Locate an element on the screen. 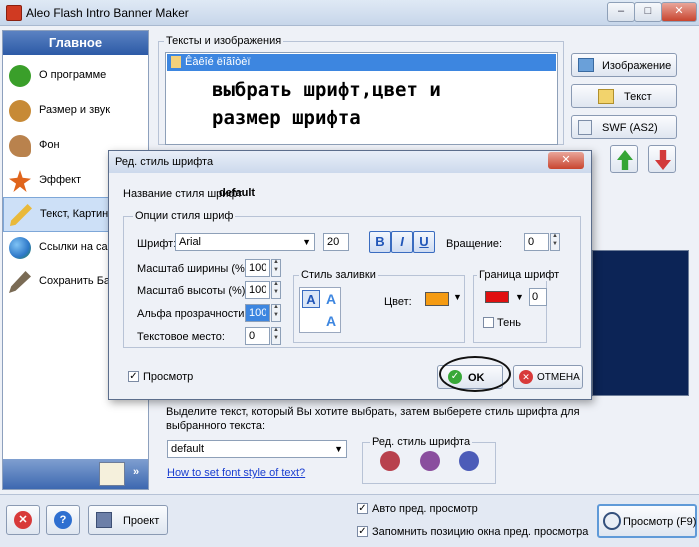 This screenshot has width=699, height=547. edit-style-label: Ред. стиль шрифта is located at coordinates (421, 442).